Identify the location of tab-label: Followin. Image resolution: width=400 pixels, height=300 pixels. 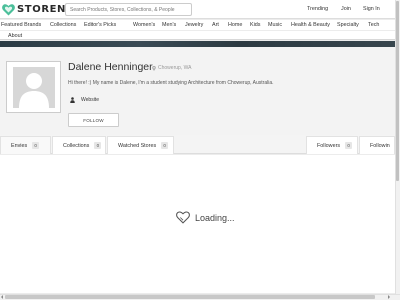
(380, 145).